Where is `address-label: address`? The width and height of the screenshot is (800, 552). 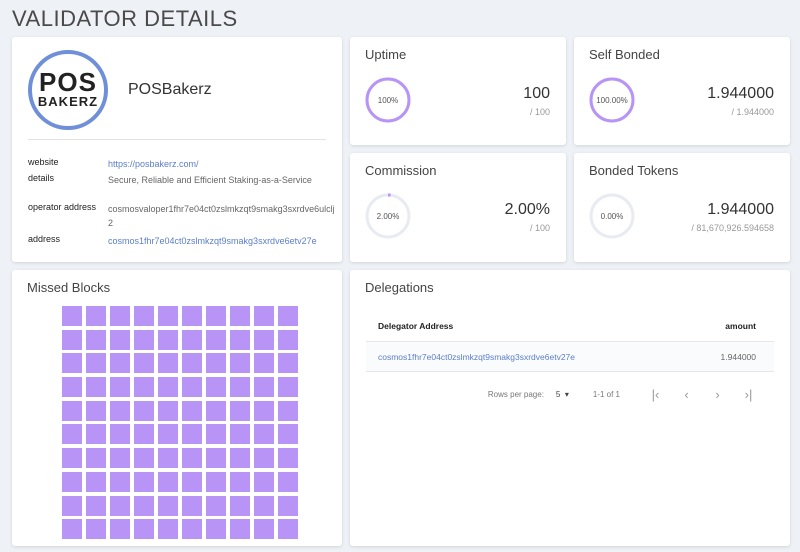 address-label: address is located at coordinates (44, 239).